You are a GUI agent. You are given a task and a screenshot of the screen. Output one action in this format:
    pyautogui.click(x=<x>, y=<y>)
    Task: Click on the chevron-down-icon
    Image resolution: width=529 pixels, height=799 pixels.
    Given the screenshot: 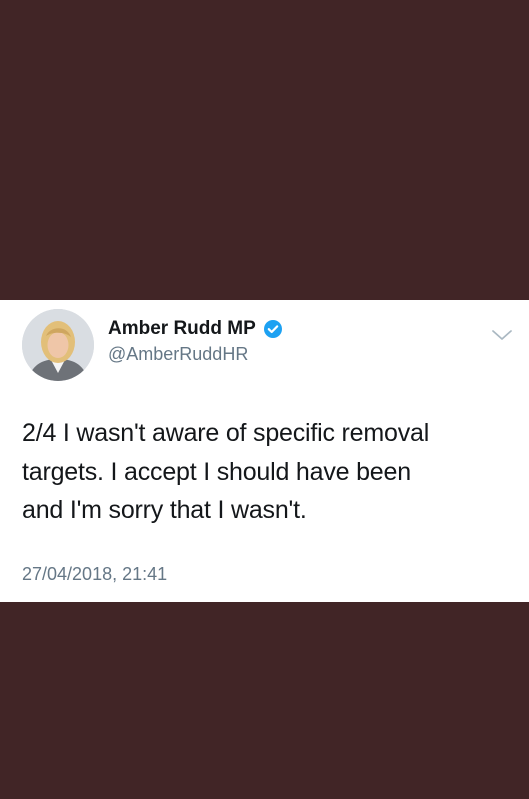 What is the action you would take?
    pyautogui.click(x=502, y=335)
    